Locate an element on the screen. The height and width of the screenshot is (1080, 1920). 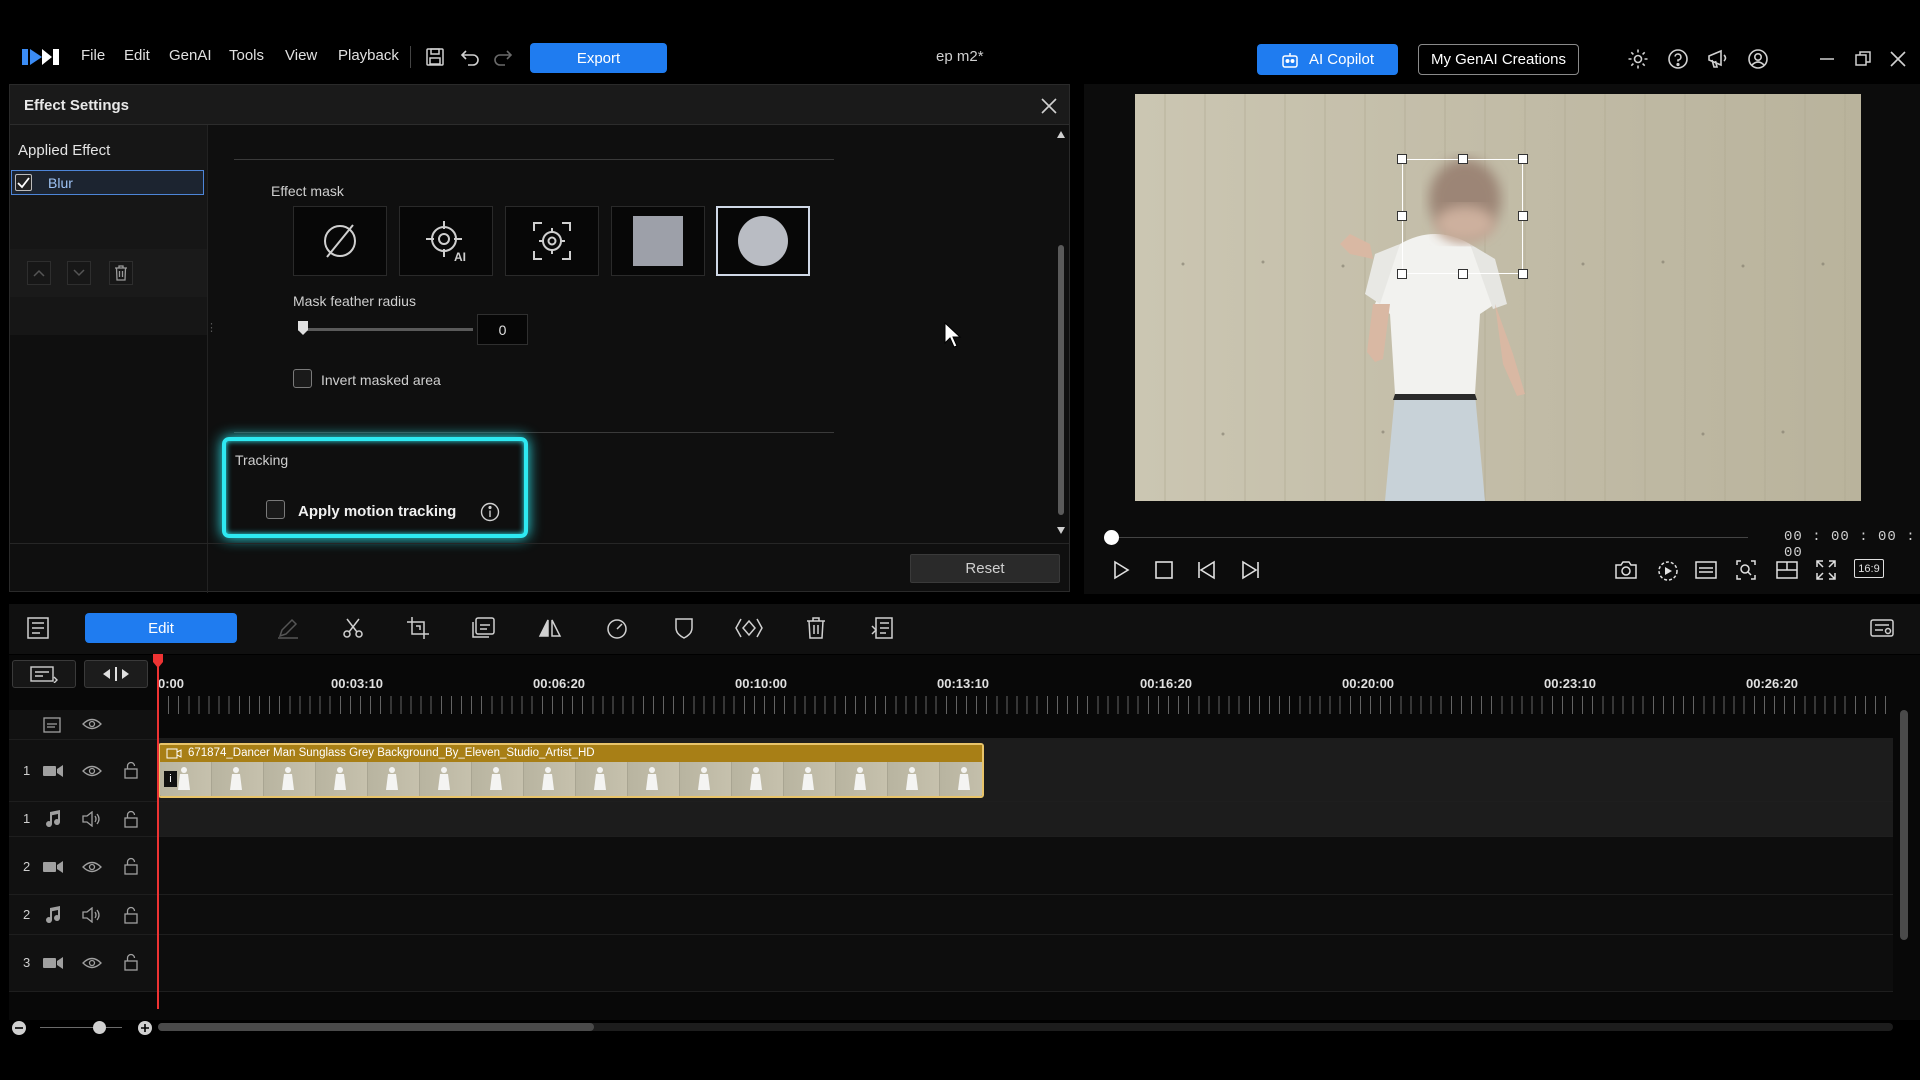
invert-masked-checkbox is located at coordinates (302, 378).